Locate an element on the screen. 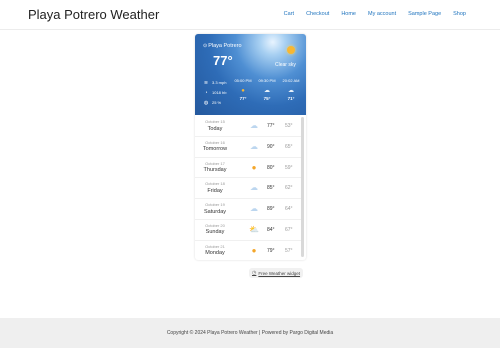 The image size is (500, 348). wind-value: 3.3 mph is located at coordinates (219, 82).